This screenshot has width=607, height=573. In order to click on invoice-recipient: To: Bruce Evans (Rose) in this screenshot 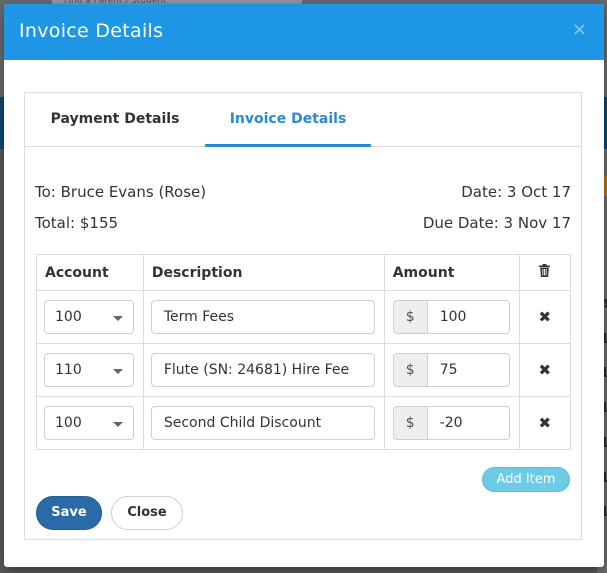, I will do `click(121, 192)`.